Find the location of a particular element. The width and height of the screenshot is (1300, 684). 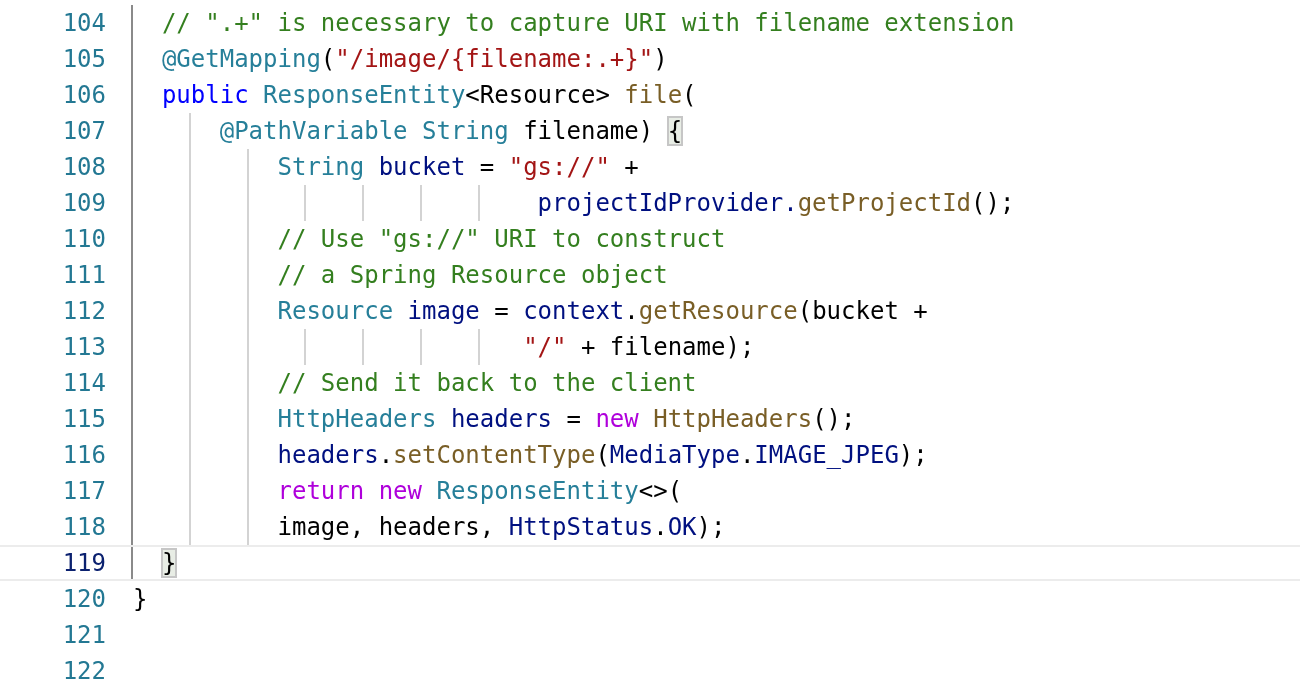

line-number: 104 is located at coordinates (84, 23).